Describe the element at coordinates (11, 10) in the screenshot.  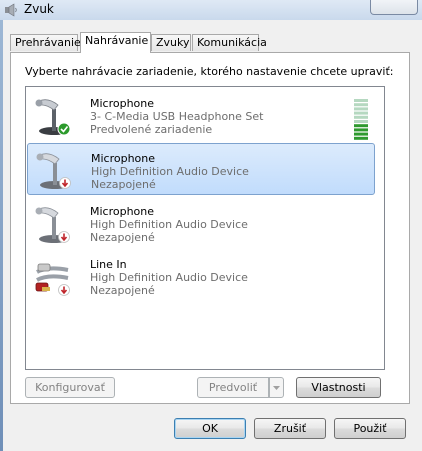
I see `speaker-icon` at that location.